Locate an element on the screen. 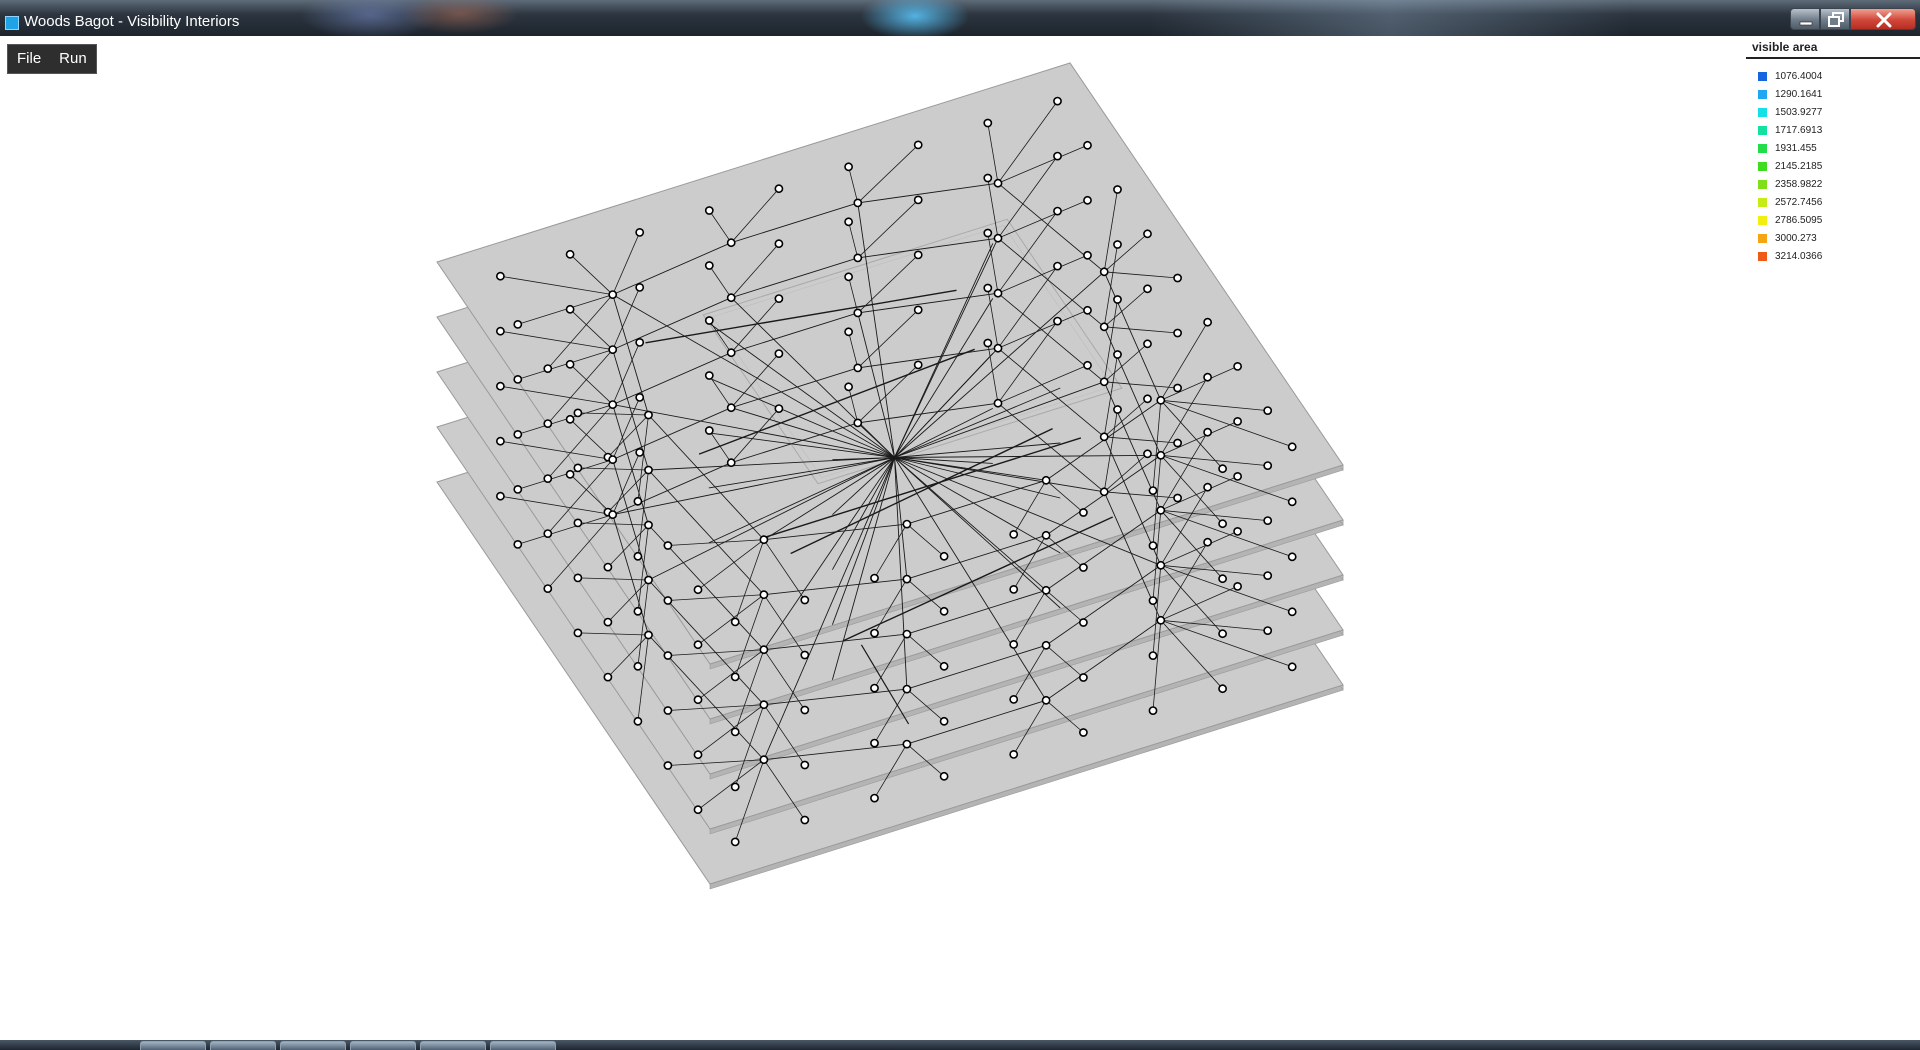 The width and height of the screenshot is (1920, 1050). minimize-button is located at coordinates (1805, 19).